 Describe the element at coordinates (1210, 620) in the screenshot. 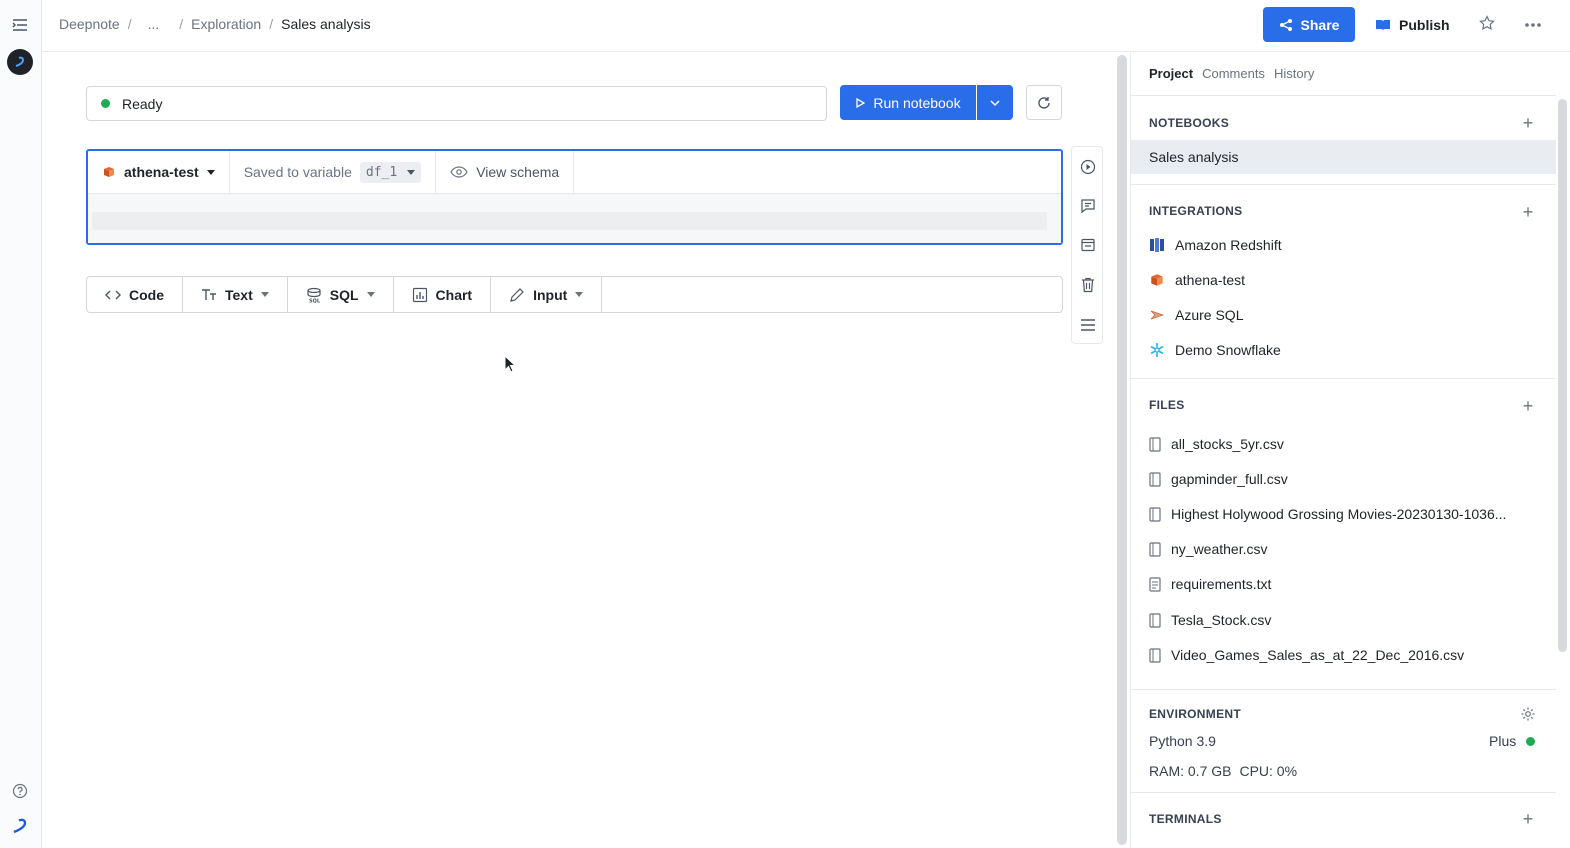

I see `file-item: Tesla_Stock.csv` at that location.